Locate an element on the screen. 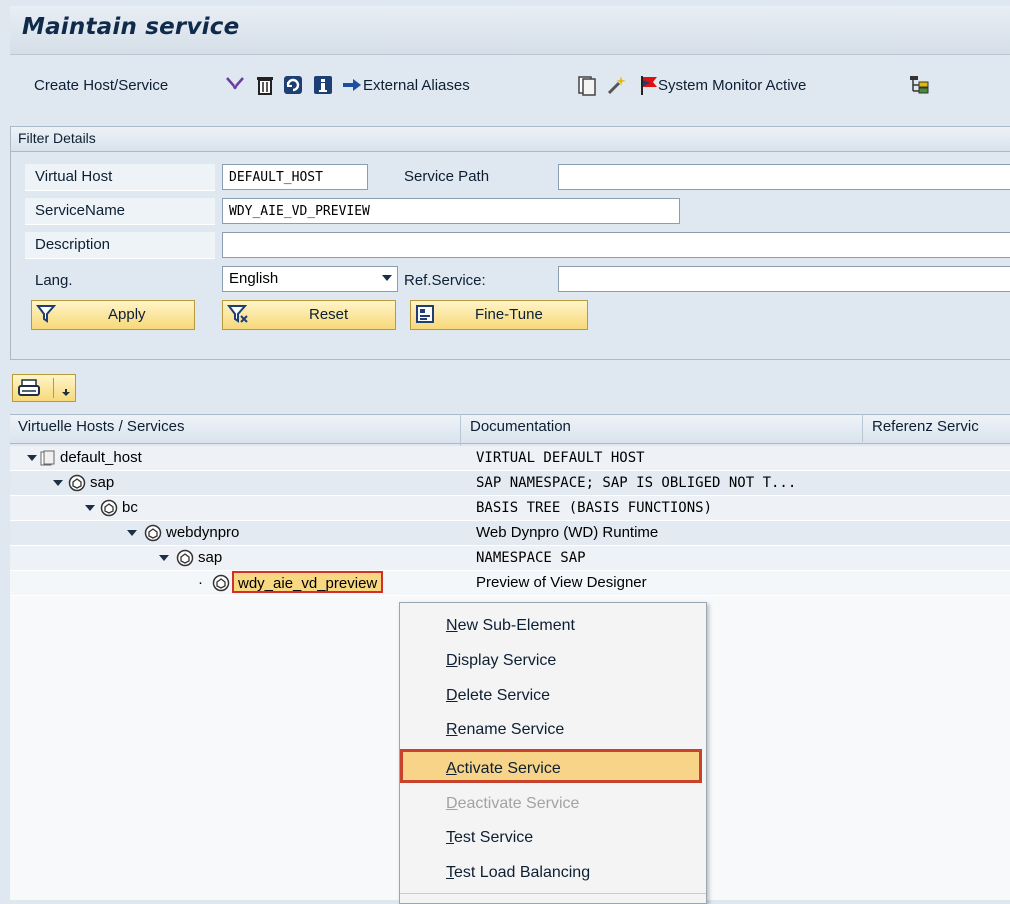 The width and height of the screenshot is (1010, 904). reset-button: Reset is located at coordinates (309, 315).